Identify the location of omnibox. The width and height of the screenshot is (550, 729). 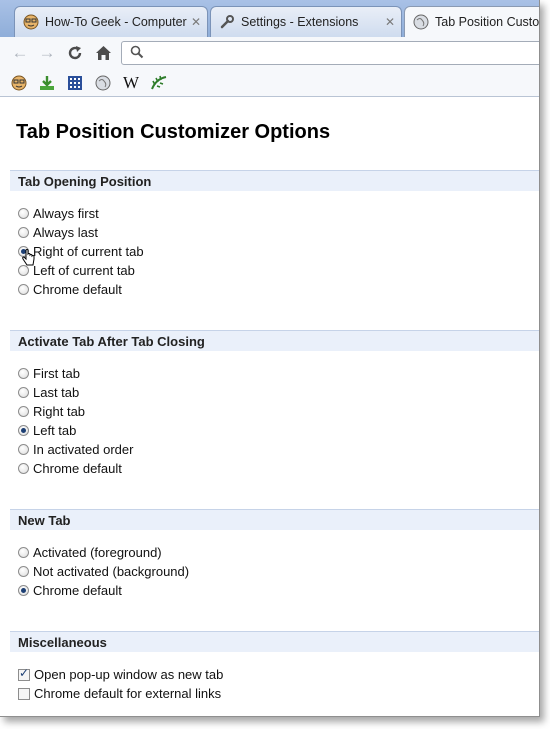
(330, 53).